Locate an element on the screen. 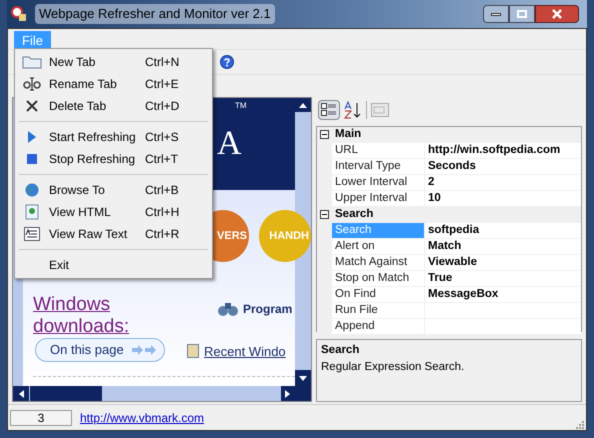 The image size is (594, 438). category-row: Main is located at coordinates (449, 135).